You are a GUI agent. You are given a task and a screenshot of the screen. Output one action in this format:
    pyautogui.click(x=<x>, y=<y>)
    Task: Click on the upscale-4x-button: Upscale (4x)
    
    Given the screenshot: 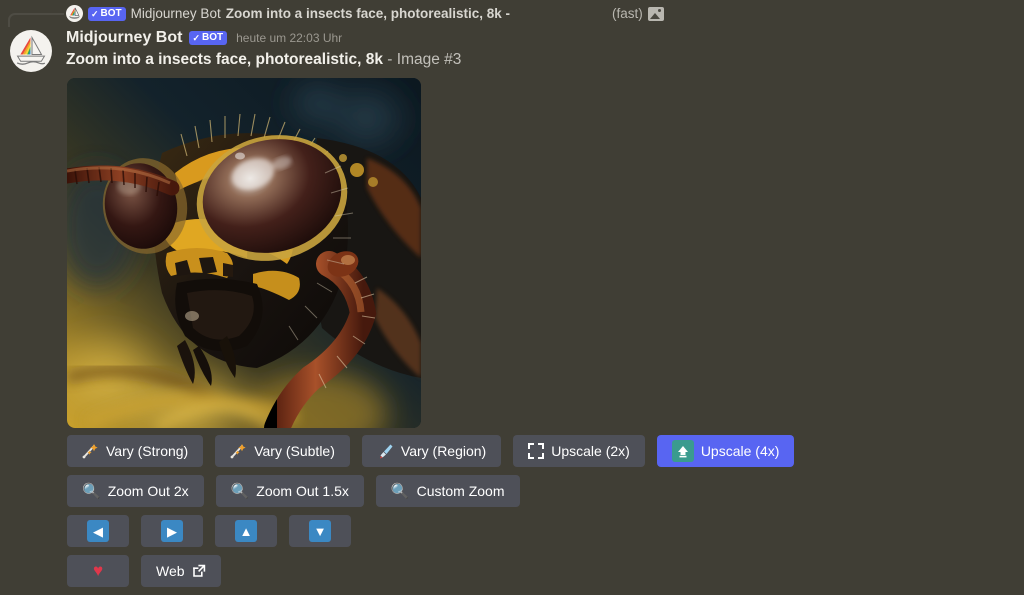 What is the action you would take?
    pyautogui.click(x=725, y=451)
    